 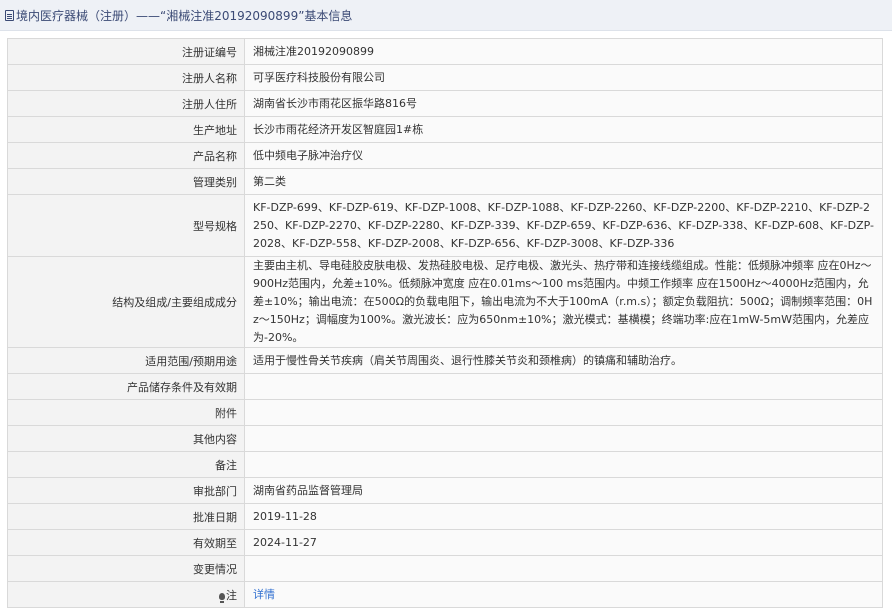 I want to click on row-value: 第二类, so click(x=563, y=181).